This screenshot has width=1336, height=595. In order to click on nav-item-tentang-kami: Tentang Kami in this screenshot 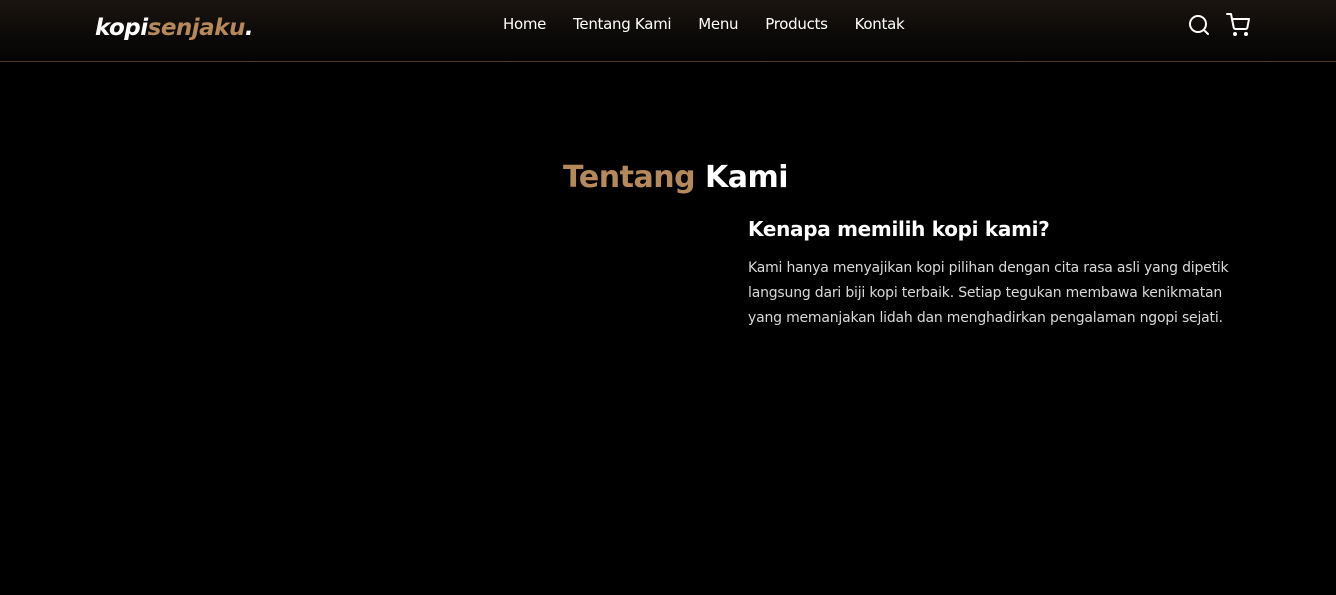, I will do `click(622, 24)`.